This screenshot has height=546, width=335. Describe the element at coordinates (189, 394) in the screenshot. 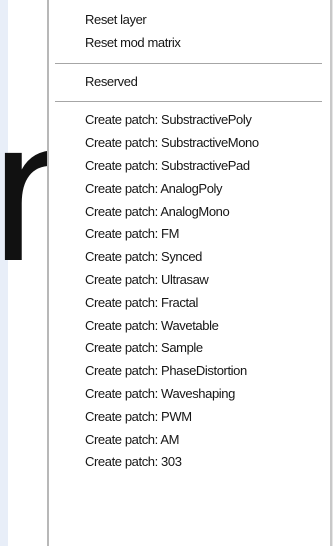

I see `menu-item-create-patch-waveshaping: Create patch: Waveshaping` at that location.